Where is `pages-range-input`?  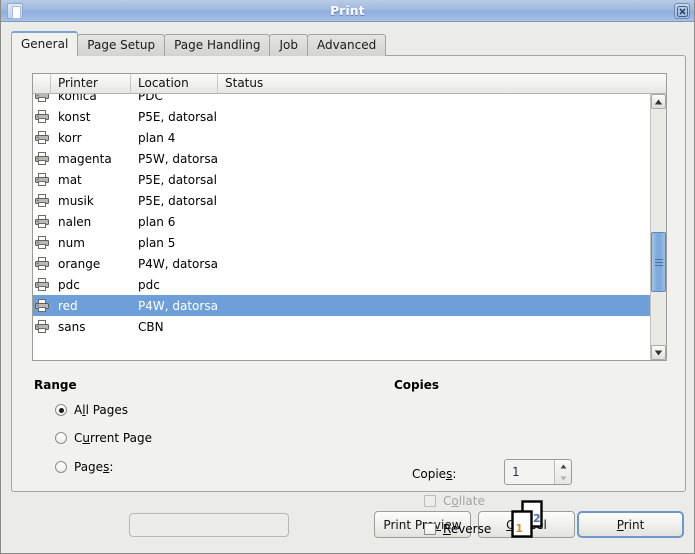
pages-range-input is located at coordinates (209, 525).